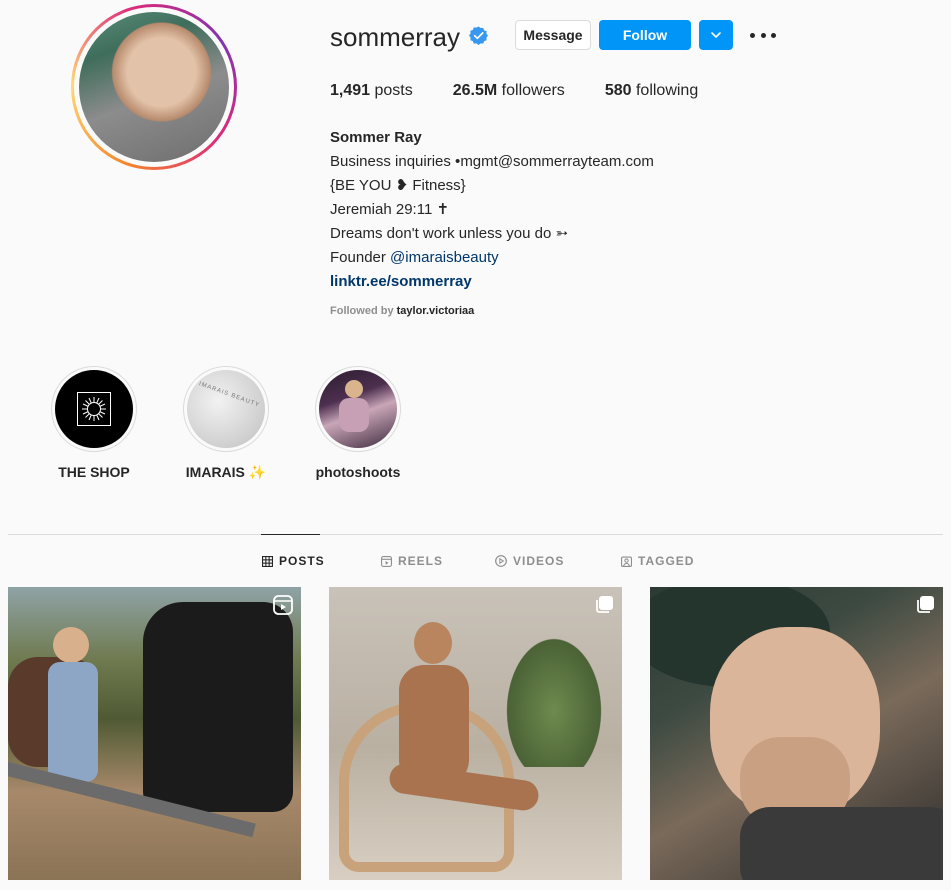 The image size is (951, 890). What do you see at coordinates (626, 561) in the screenshot?
I see `tagged-icon` at bounding box center [626, 561].